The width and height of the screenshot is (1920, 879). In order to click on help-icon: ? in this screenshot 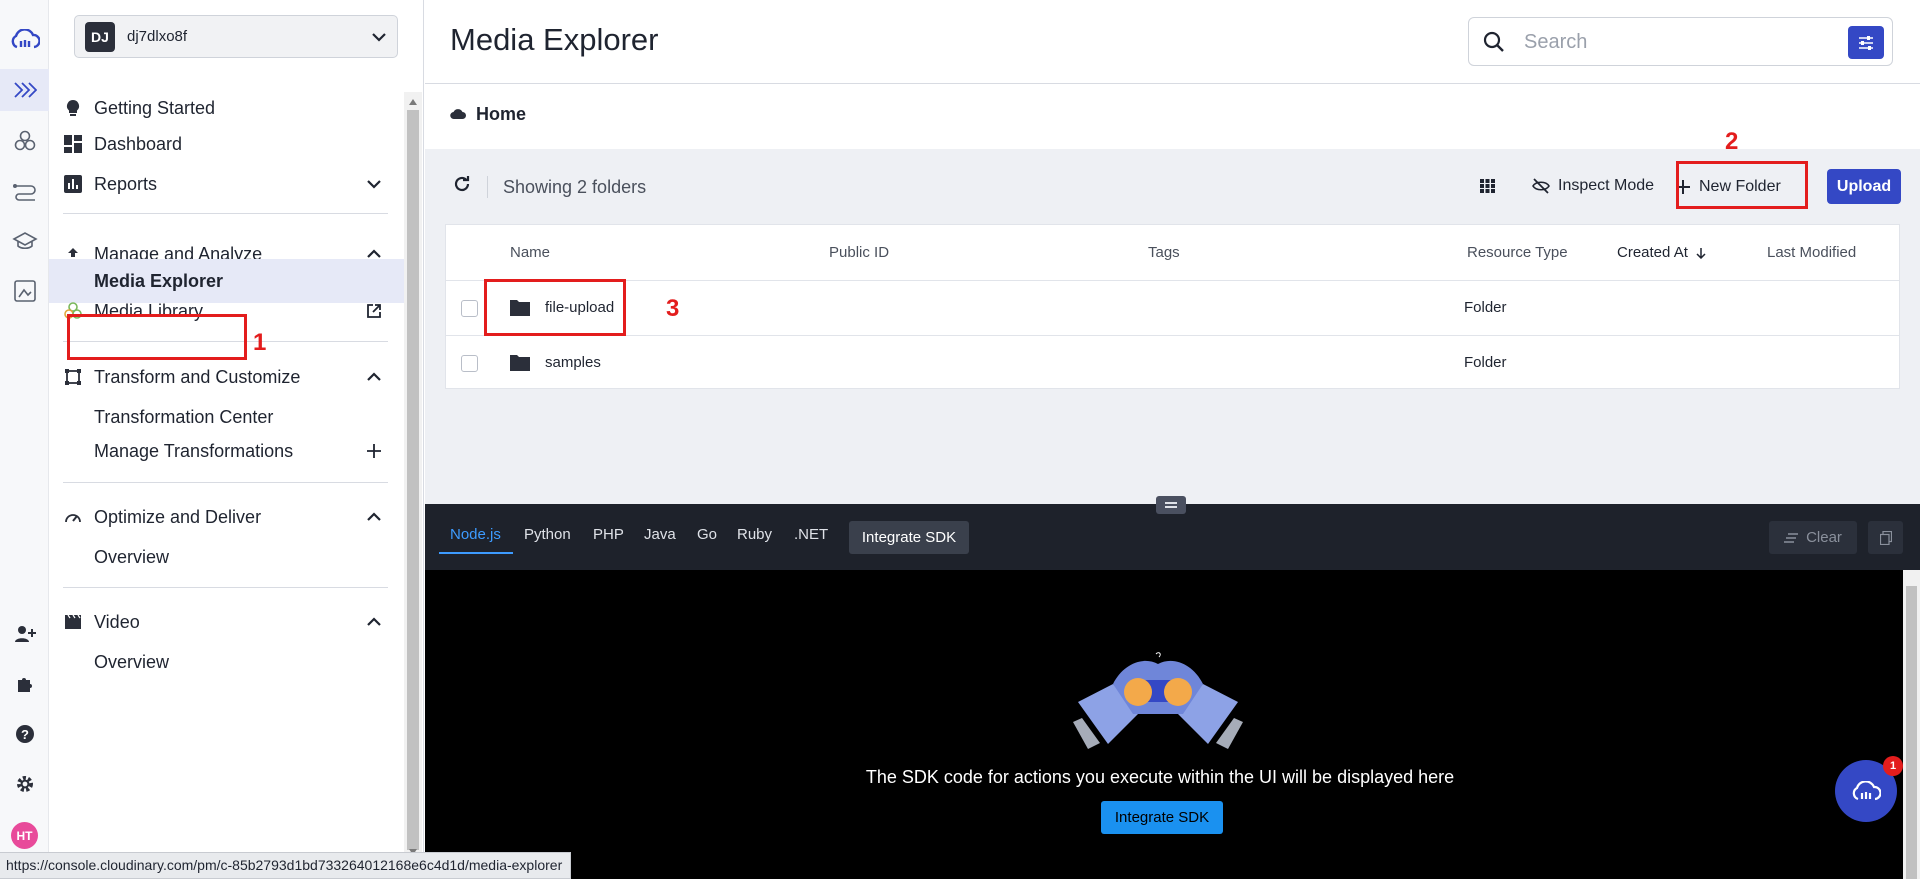, I will do `click(24, 734)`.